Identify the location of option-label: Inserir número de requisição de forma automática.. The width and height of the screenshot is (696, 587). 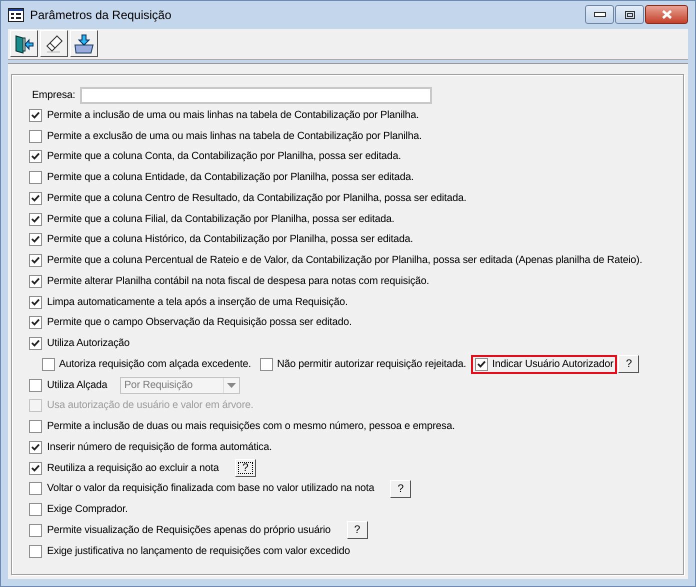
(159, 447).